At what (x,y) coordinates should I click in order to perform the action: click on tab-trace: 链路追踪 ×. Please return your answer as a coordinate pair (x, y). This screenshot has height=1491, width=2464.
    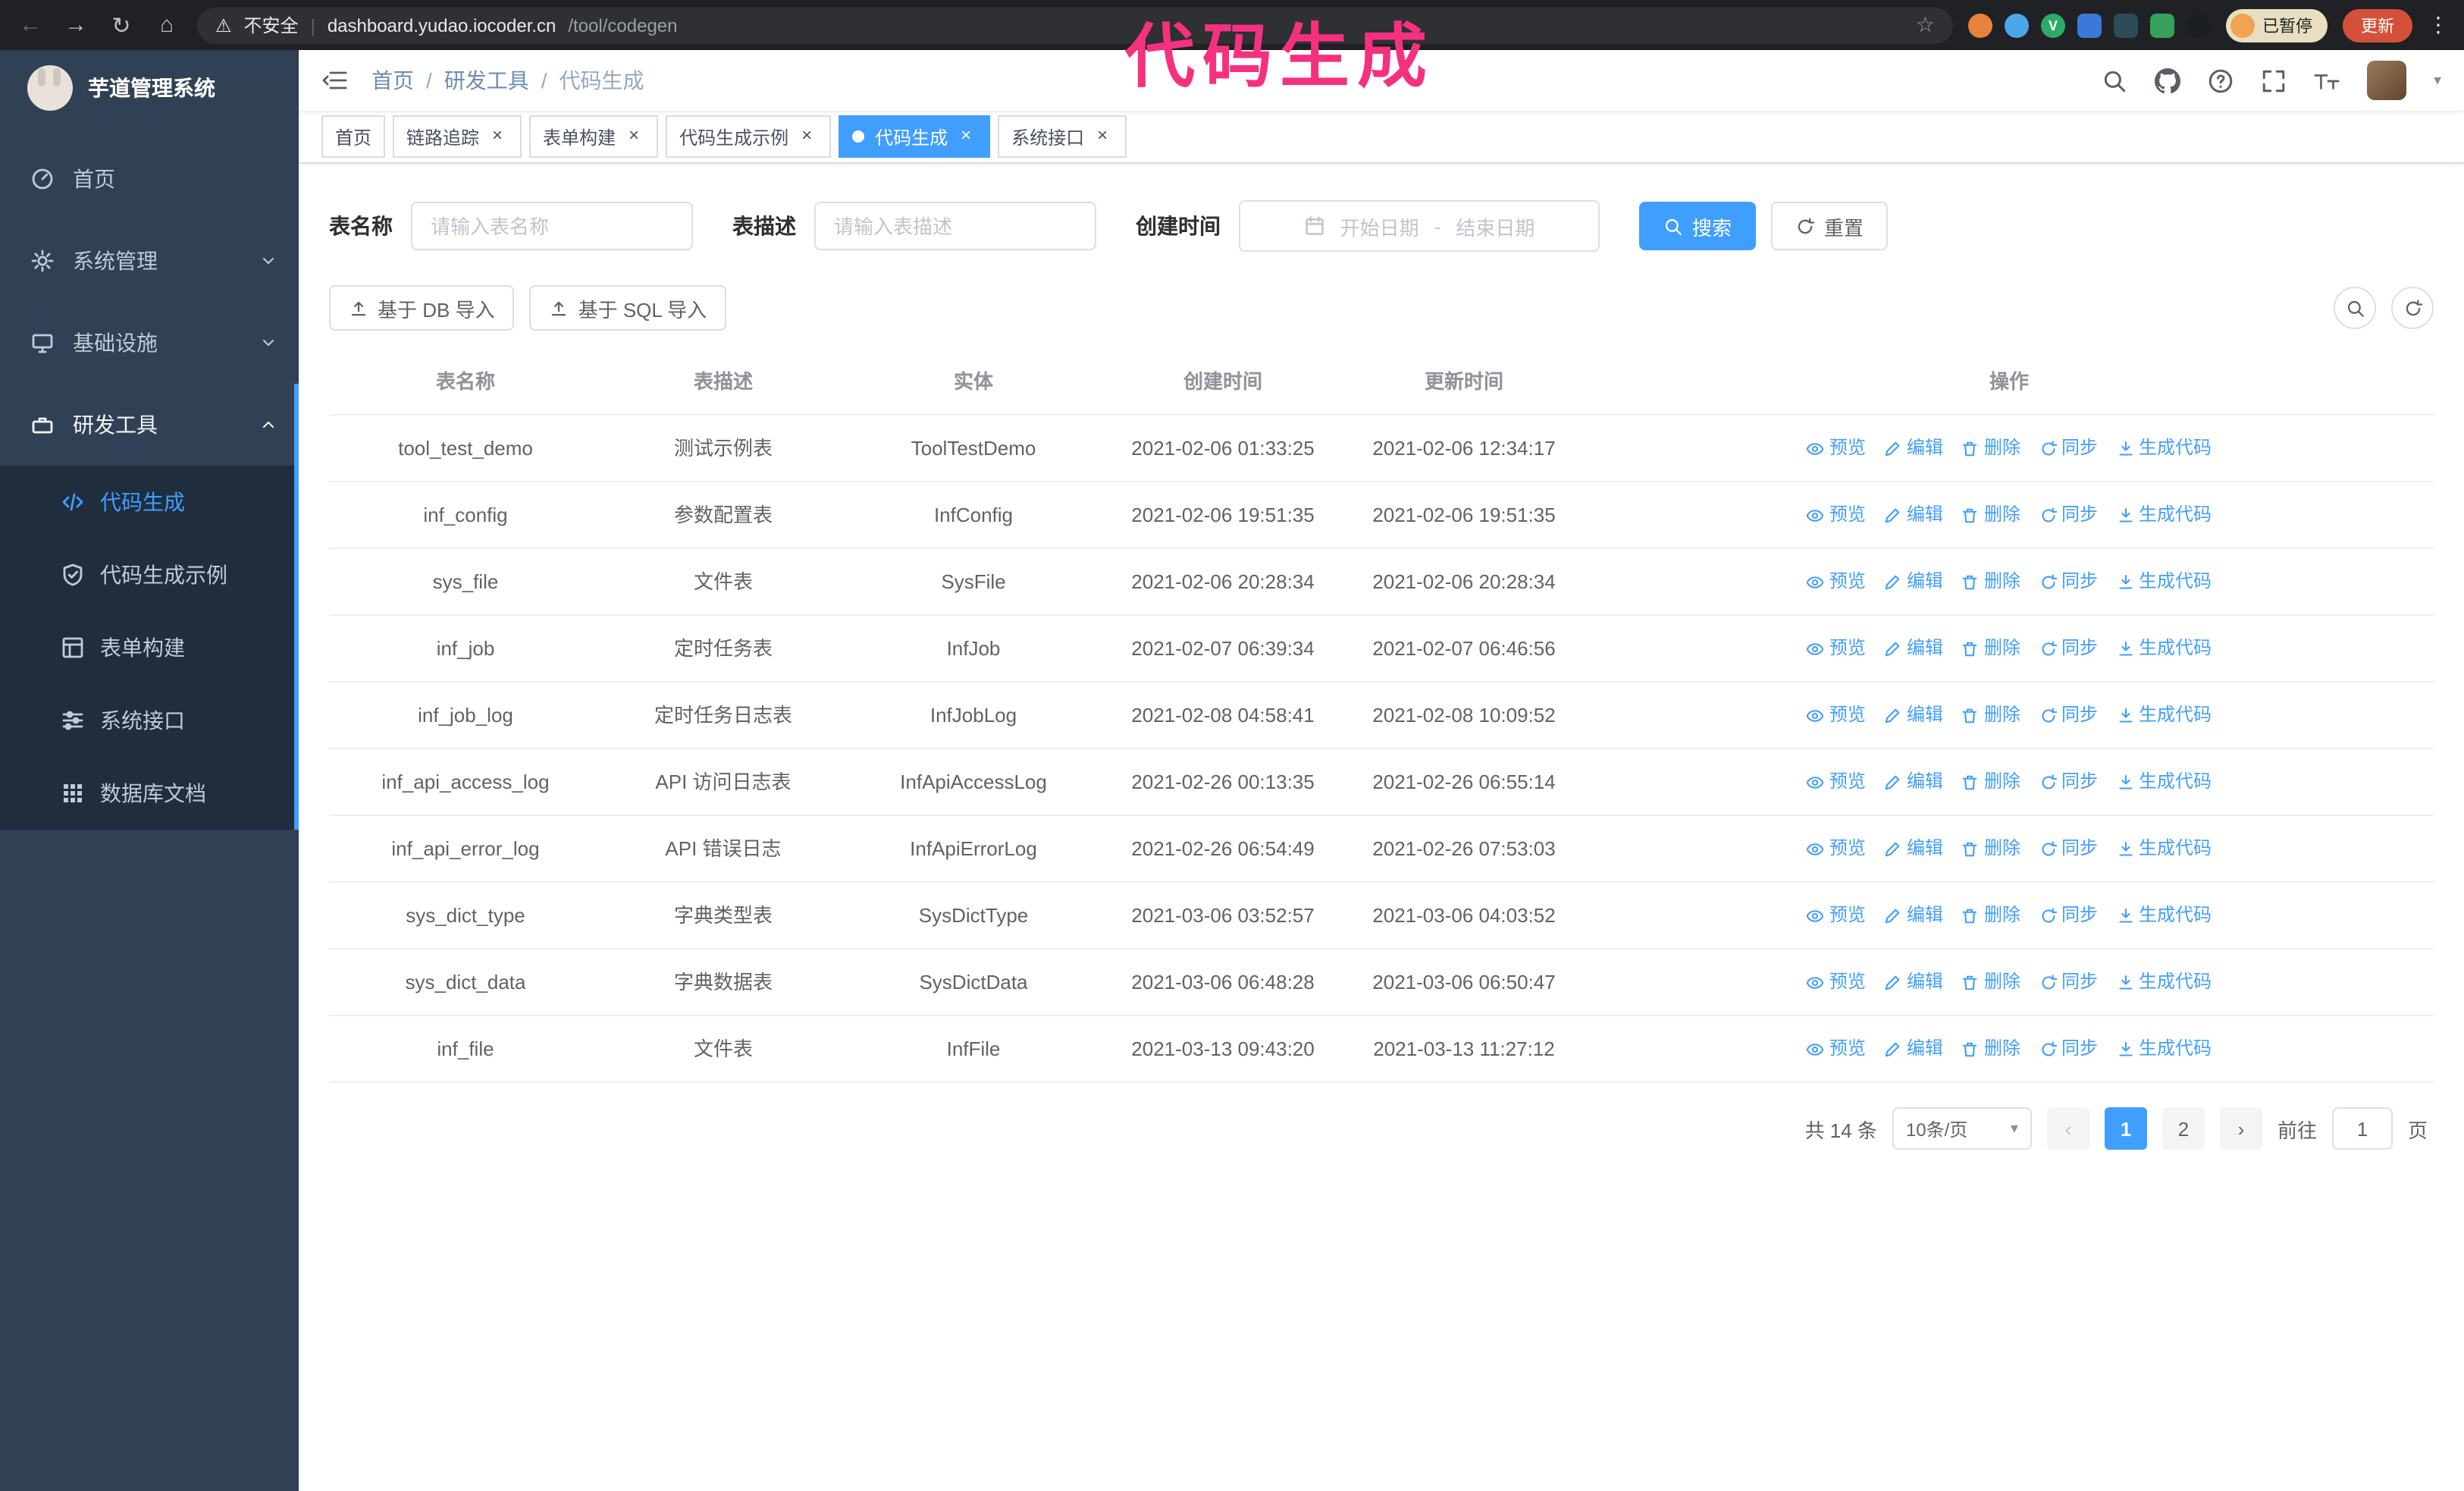
    Looking at the image, I should click on (458, 136).